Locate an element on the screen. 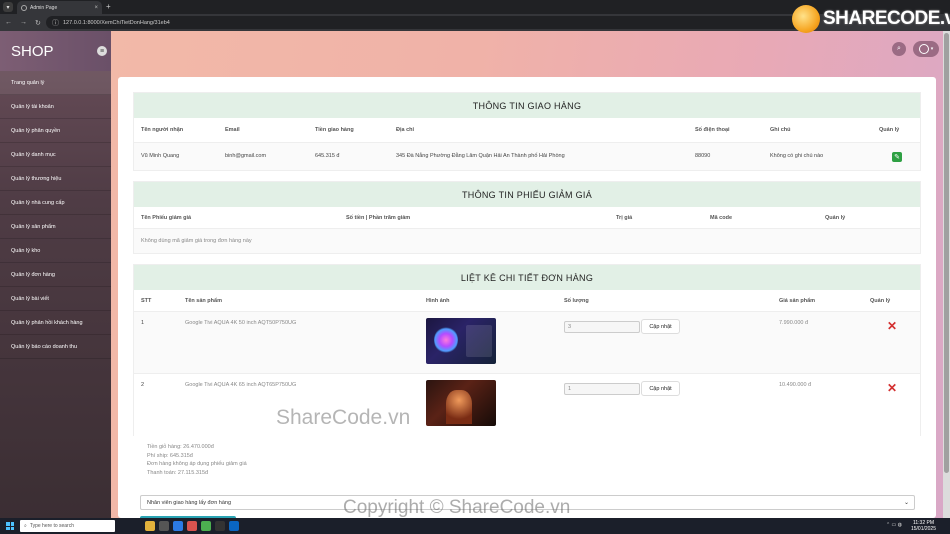 This screenshot has width=950, height=534. system-tray-icons: ⌃ ▭ ◍ is located at coordinates (894, 525).